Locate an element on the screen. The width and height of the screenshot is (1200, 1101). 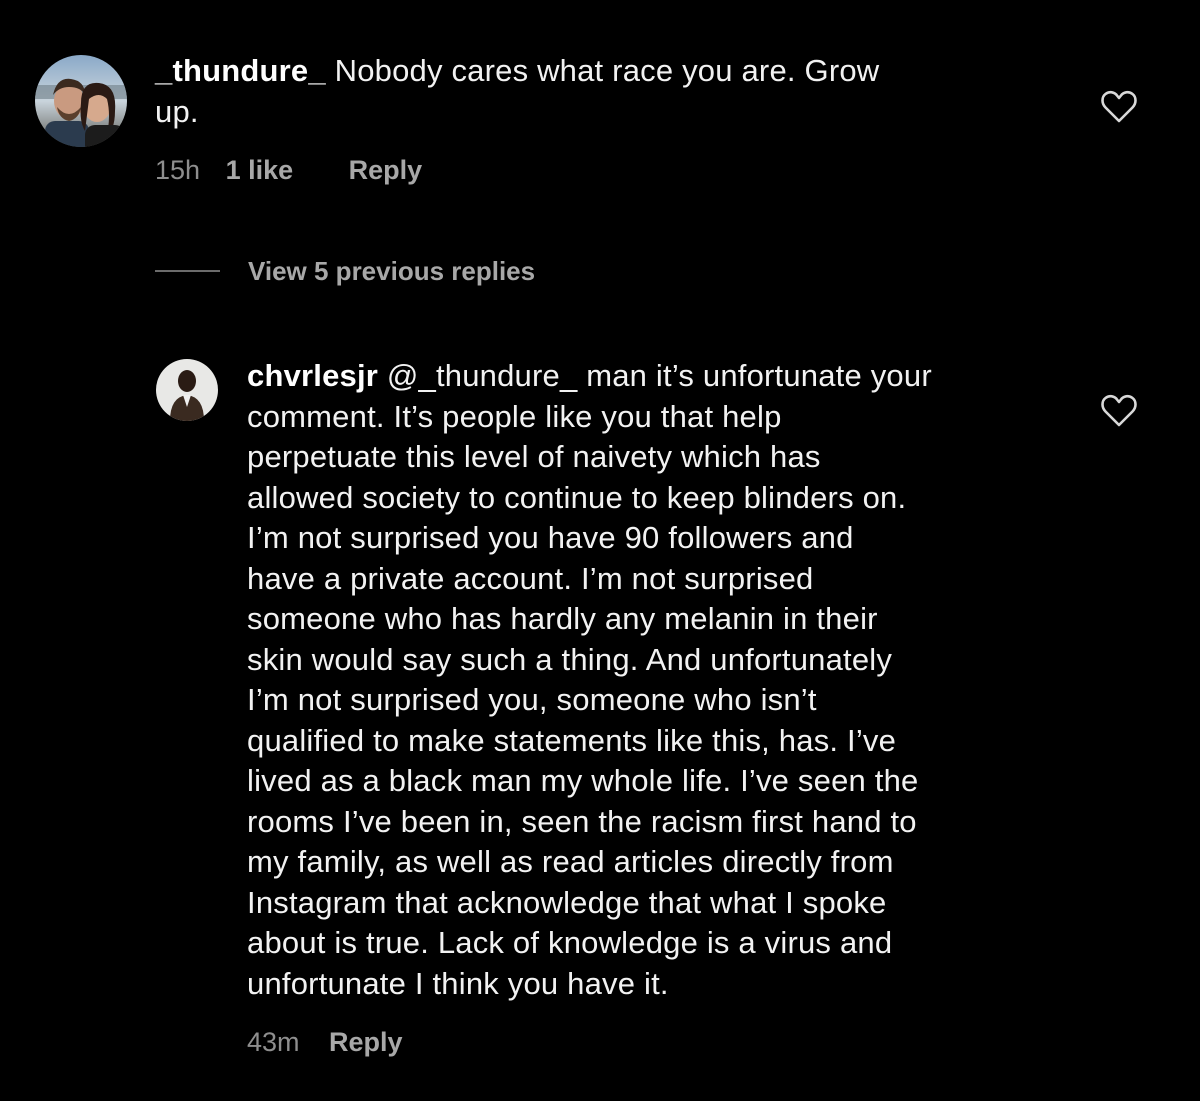
profile-photo-couple-icon is located at coordinates (81, 101).